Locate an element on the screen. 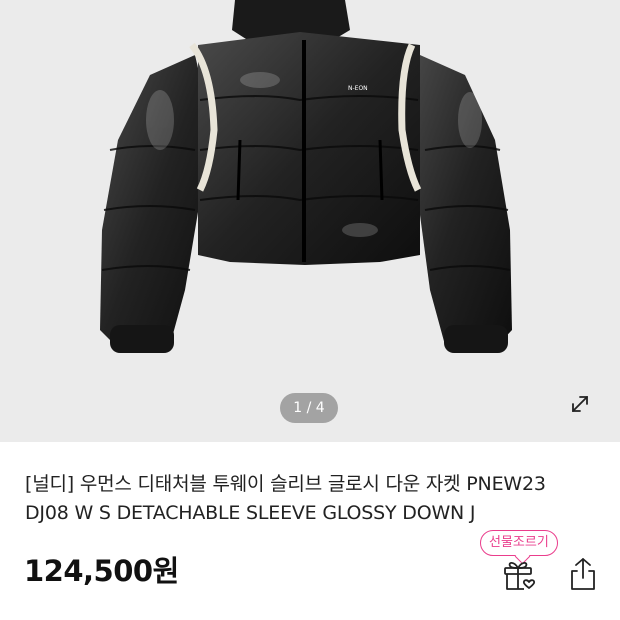 Image resolution: width=620 pixels, height=620 pixels. expand-arrows-icon is located at coordinates (580, 404).